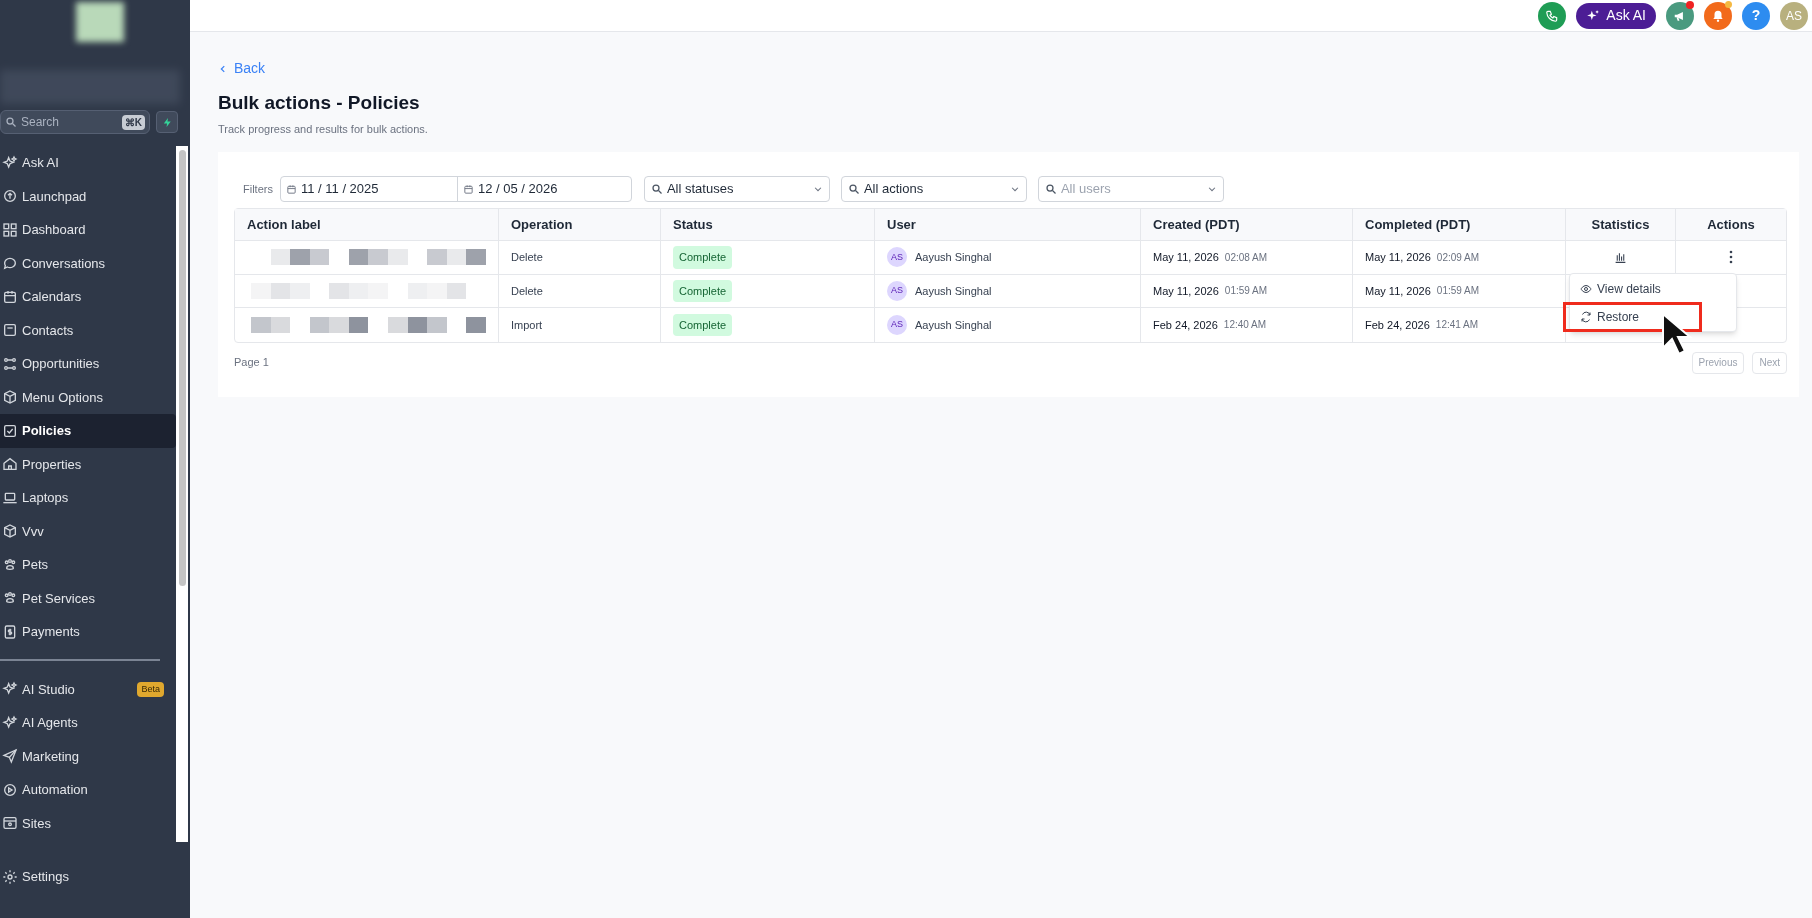  What do you see at coordinates (1245, 325) in the screenshot?
I see `time-text: 12:40 AM` at bounding box center [1245, 325].